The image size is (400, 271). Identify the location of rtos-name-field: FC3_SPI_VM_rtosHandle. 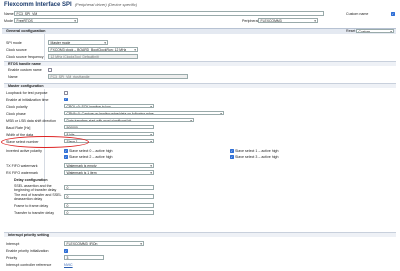
(118, 76).